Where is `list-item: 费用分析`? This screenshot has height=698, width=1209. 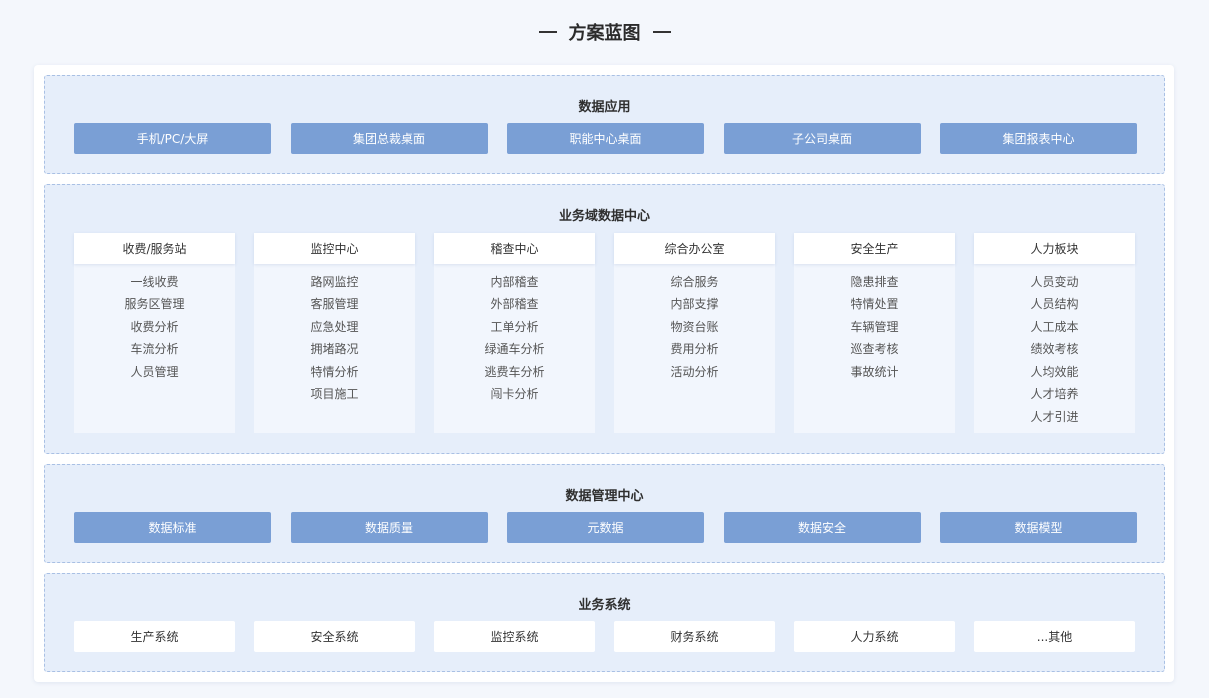
list-item: 费用分析 is located at coordinates (694, 349).